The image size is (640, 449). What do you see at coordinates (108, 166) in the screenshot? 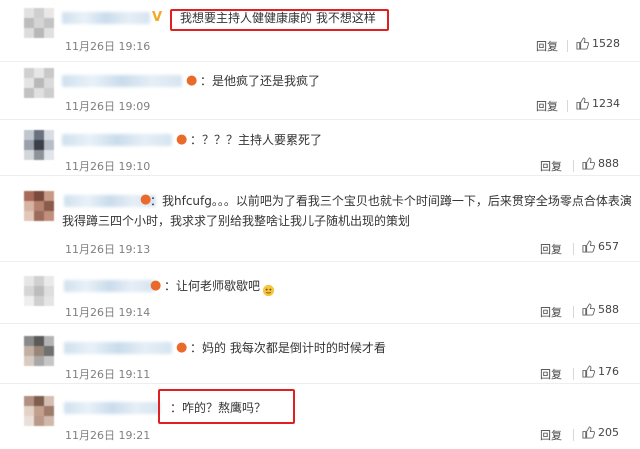
I see `comment-time: 11月26日 19:10` at bounding box center [108, 166].